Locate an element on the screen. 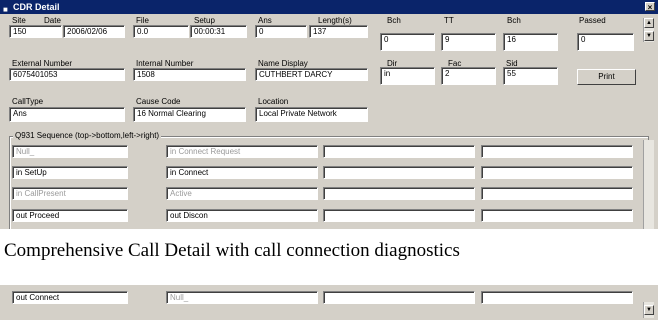 The width and height of the screenshot is (658, 320). sequence-cell: Active is located at coordinates (242, 193).